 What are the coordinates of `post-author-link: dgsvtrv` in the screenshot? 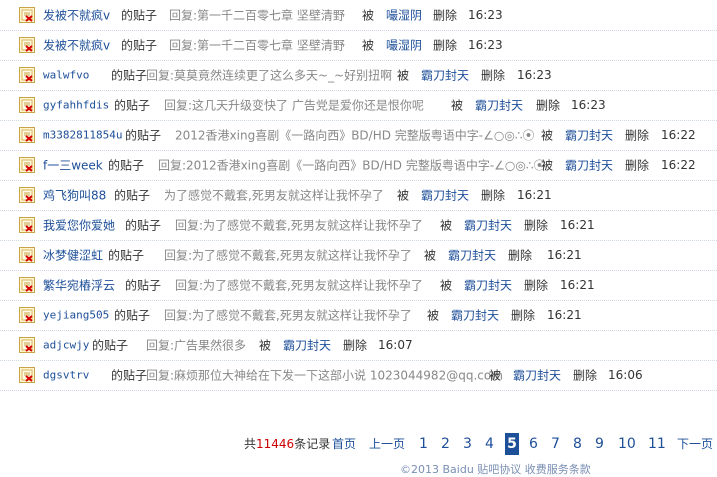 It's located at (66, 375).